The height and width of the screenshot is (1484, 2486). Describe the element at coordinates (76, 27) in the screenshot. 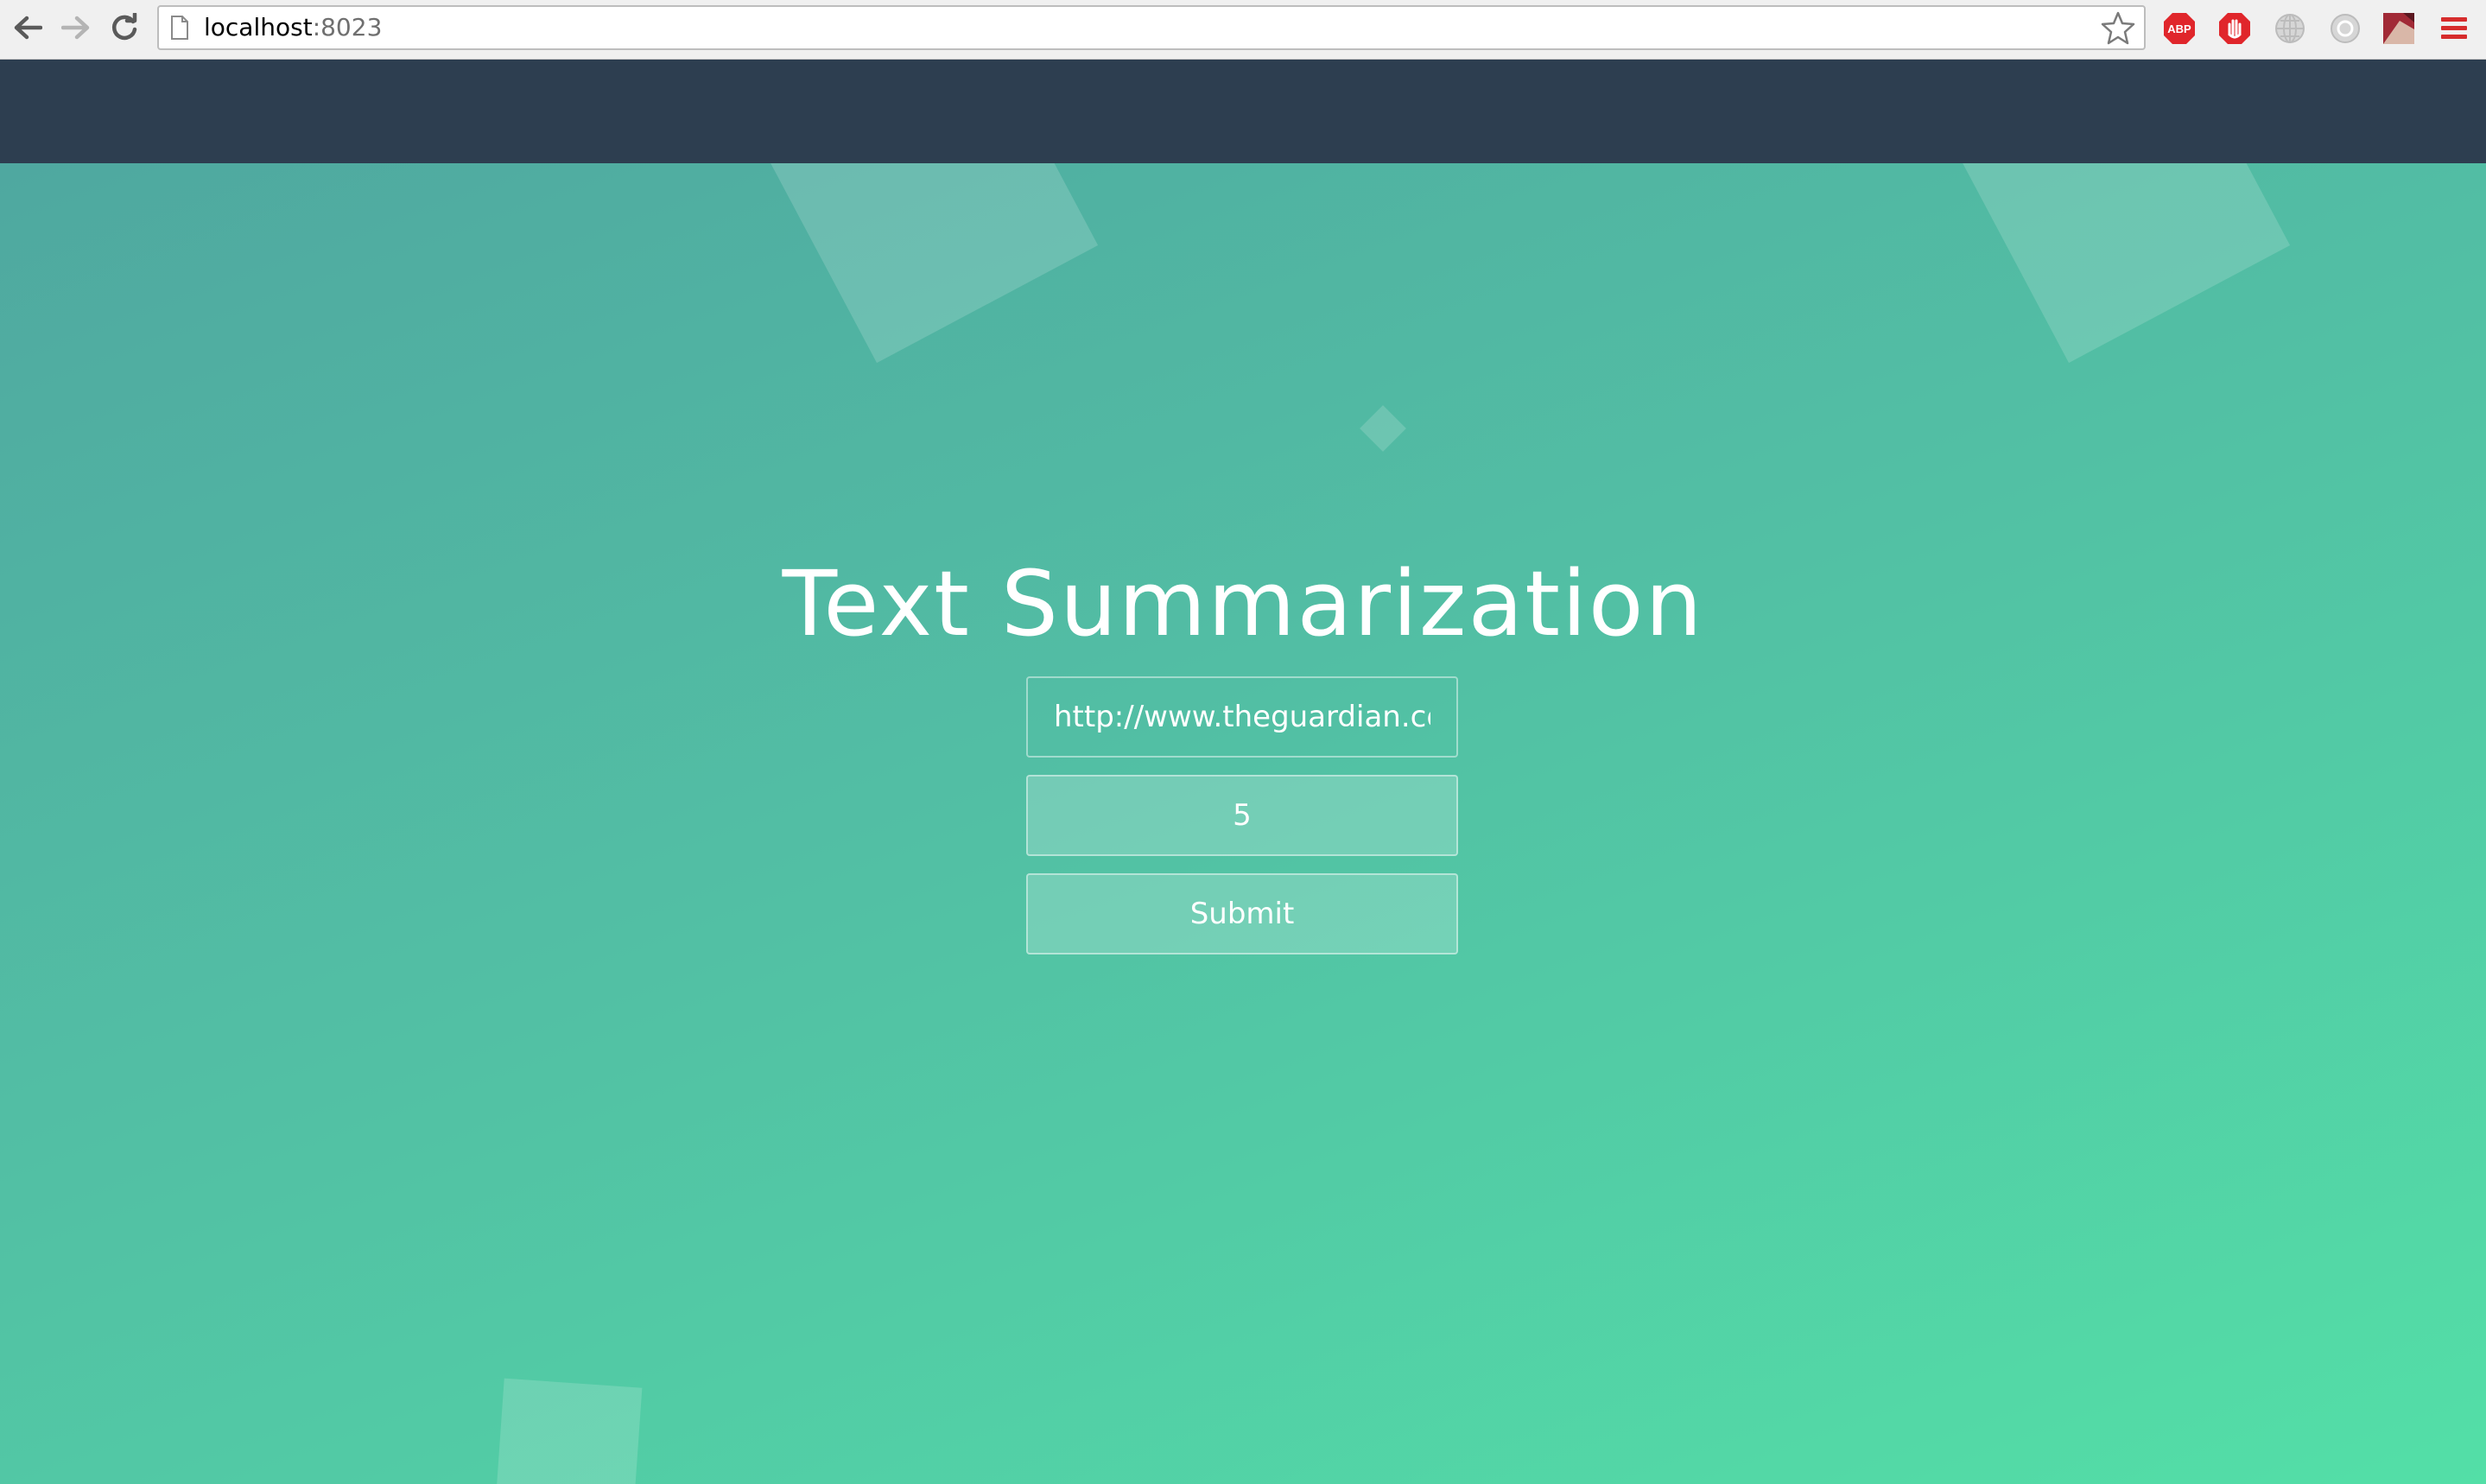

I see `forward-arrow-icon` at that location.